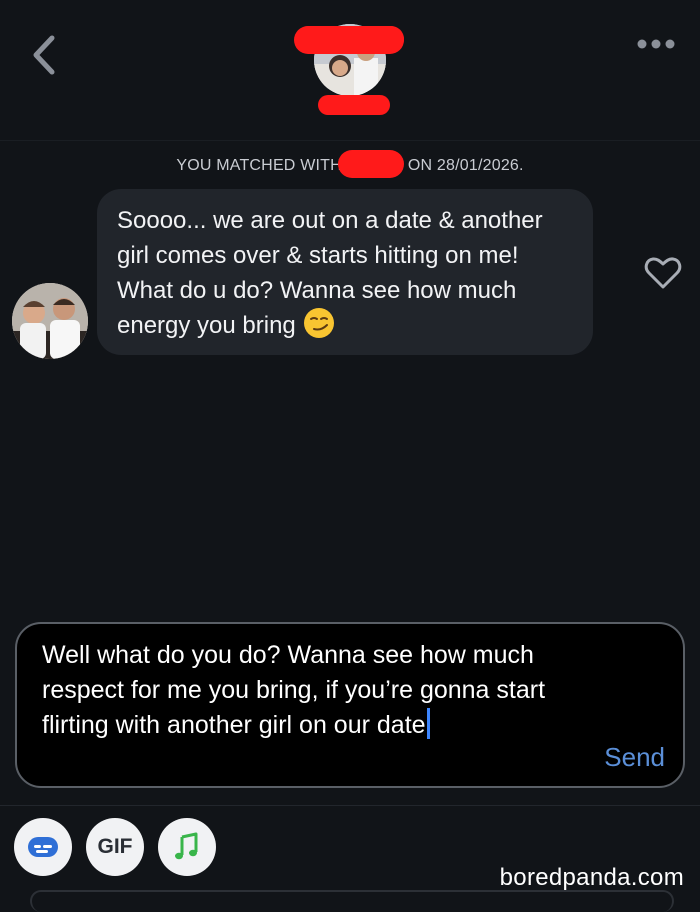  I want to click on music-button, so click(187, 847).